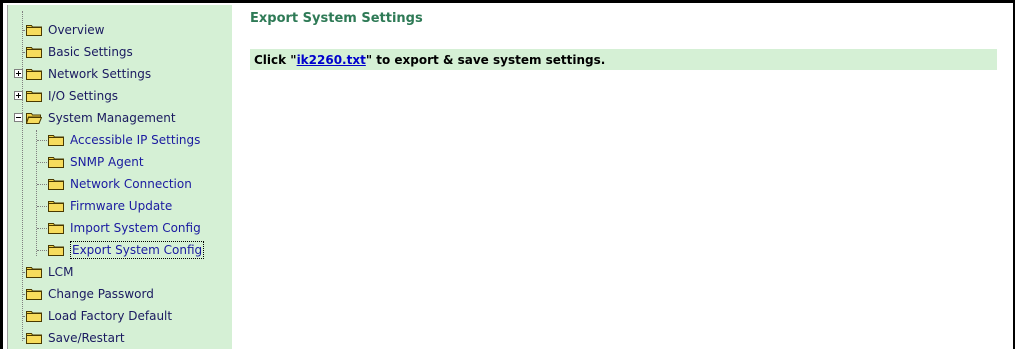 This screenshot has height=349, width=1015. What do you see at coordinates (121, 206) in the screenshot?
I see `sidebar-item-label: Firmware Update` at bounding box center [121, 206].